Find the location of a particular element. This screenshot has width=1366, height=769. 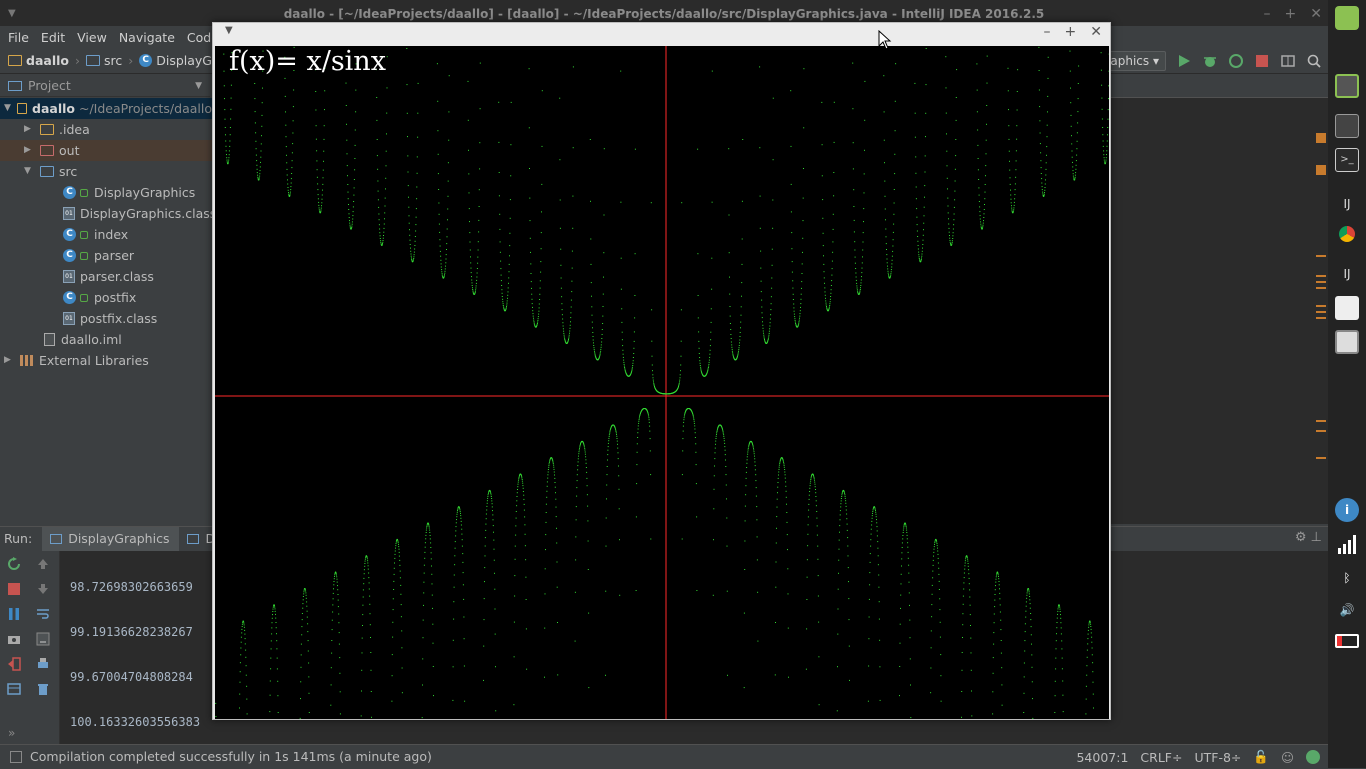

camera-icon is located at coordinates (14, 639).